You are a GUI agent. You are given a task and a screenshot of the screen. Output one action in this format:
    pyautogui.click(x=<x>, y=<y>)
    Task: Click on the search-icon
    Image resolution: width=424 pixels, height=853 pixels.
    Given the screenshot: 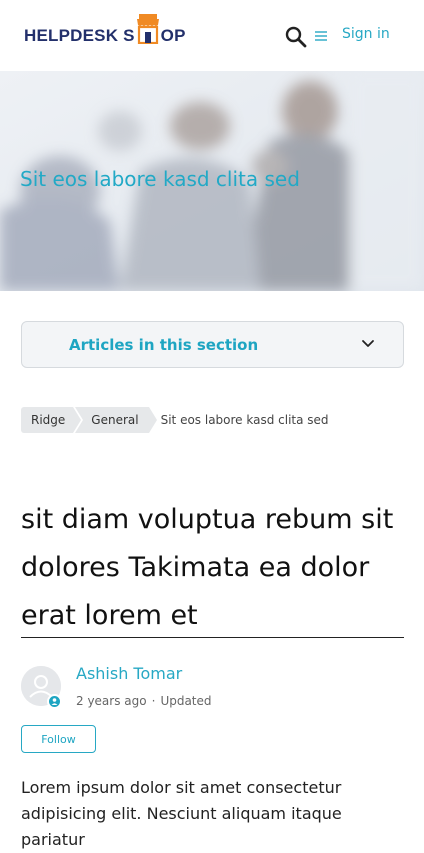 What is the action you would take?
    pyautogui.click(x=296, y=37)
    